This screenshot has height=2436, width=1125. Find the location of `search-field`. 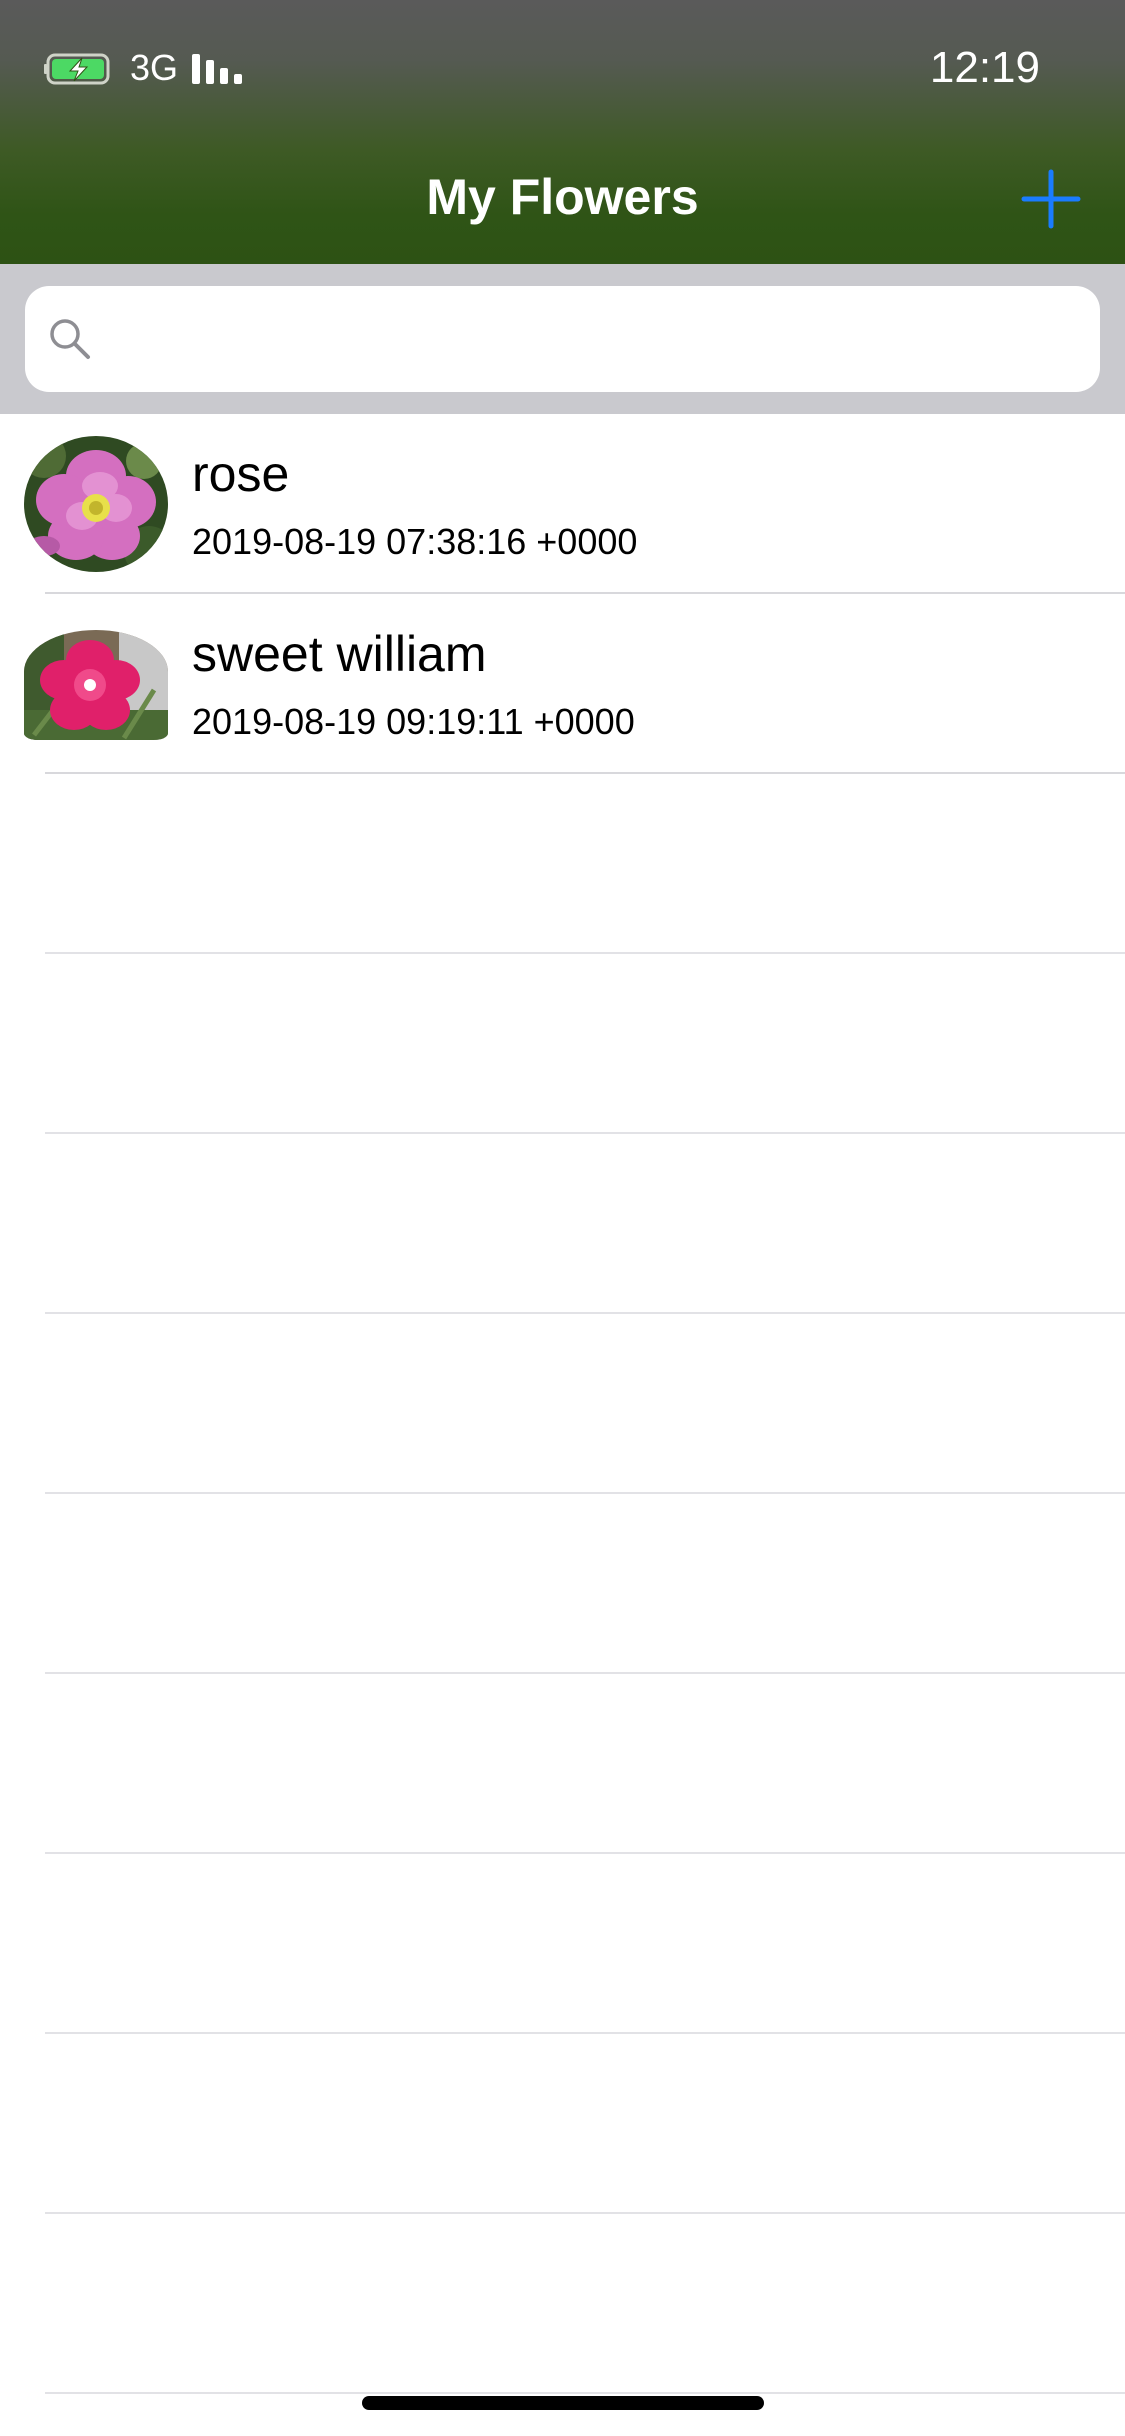

search-field is located at coordinates (562, 339).